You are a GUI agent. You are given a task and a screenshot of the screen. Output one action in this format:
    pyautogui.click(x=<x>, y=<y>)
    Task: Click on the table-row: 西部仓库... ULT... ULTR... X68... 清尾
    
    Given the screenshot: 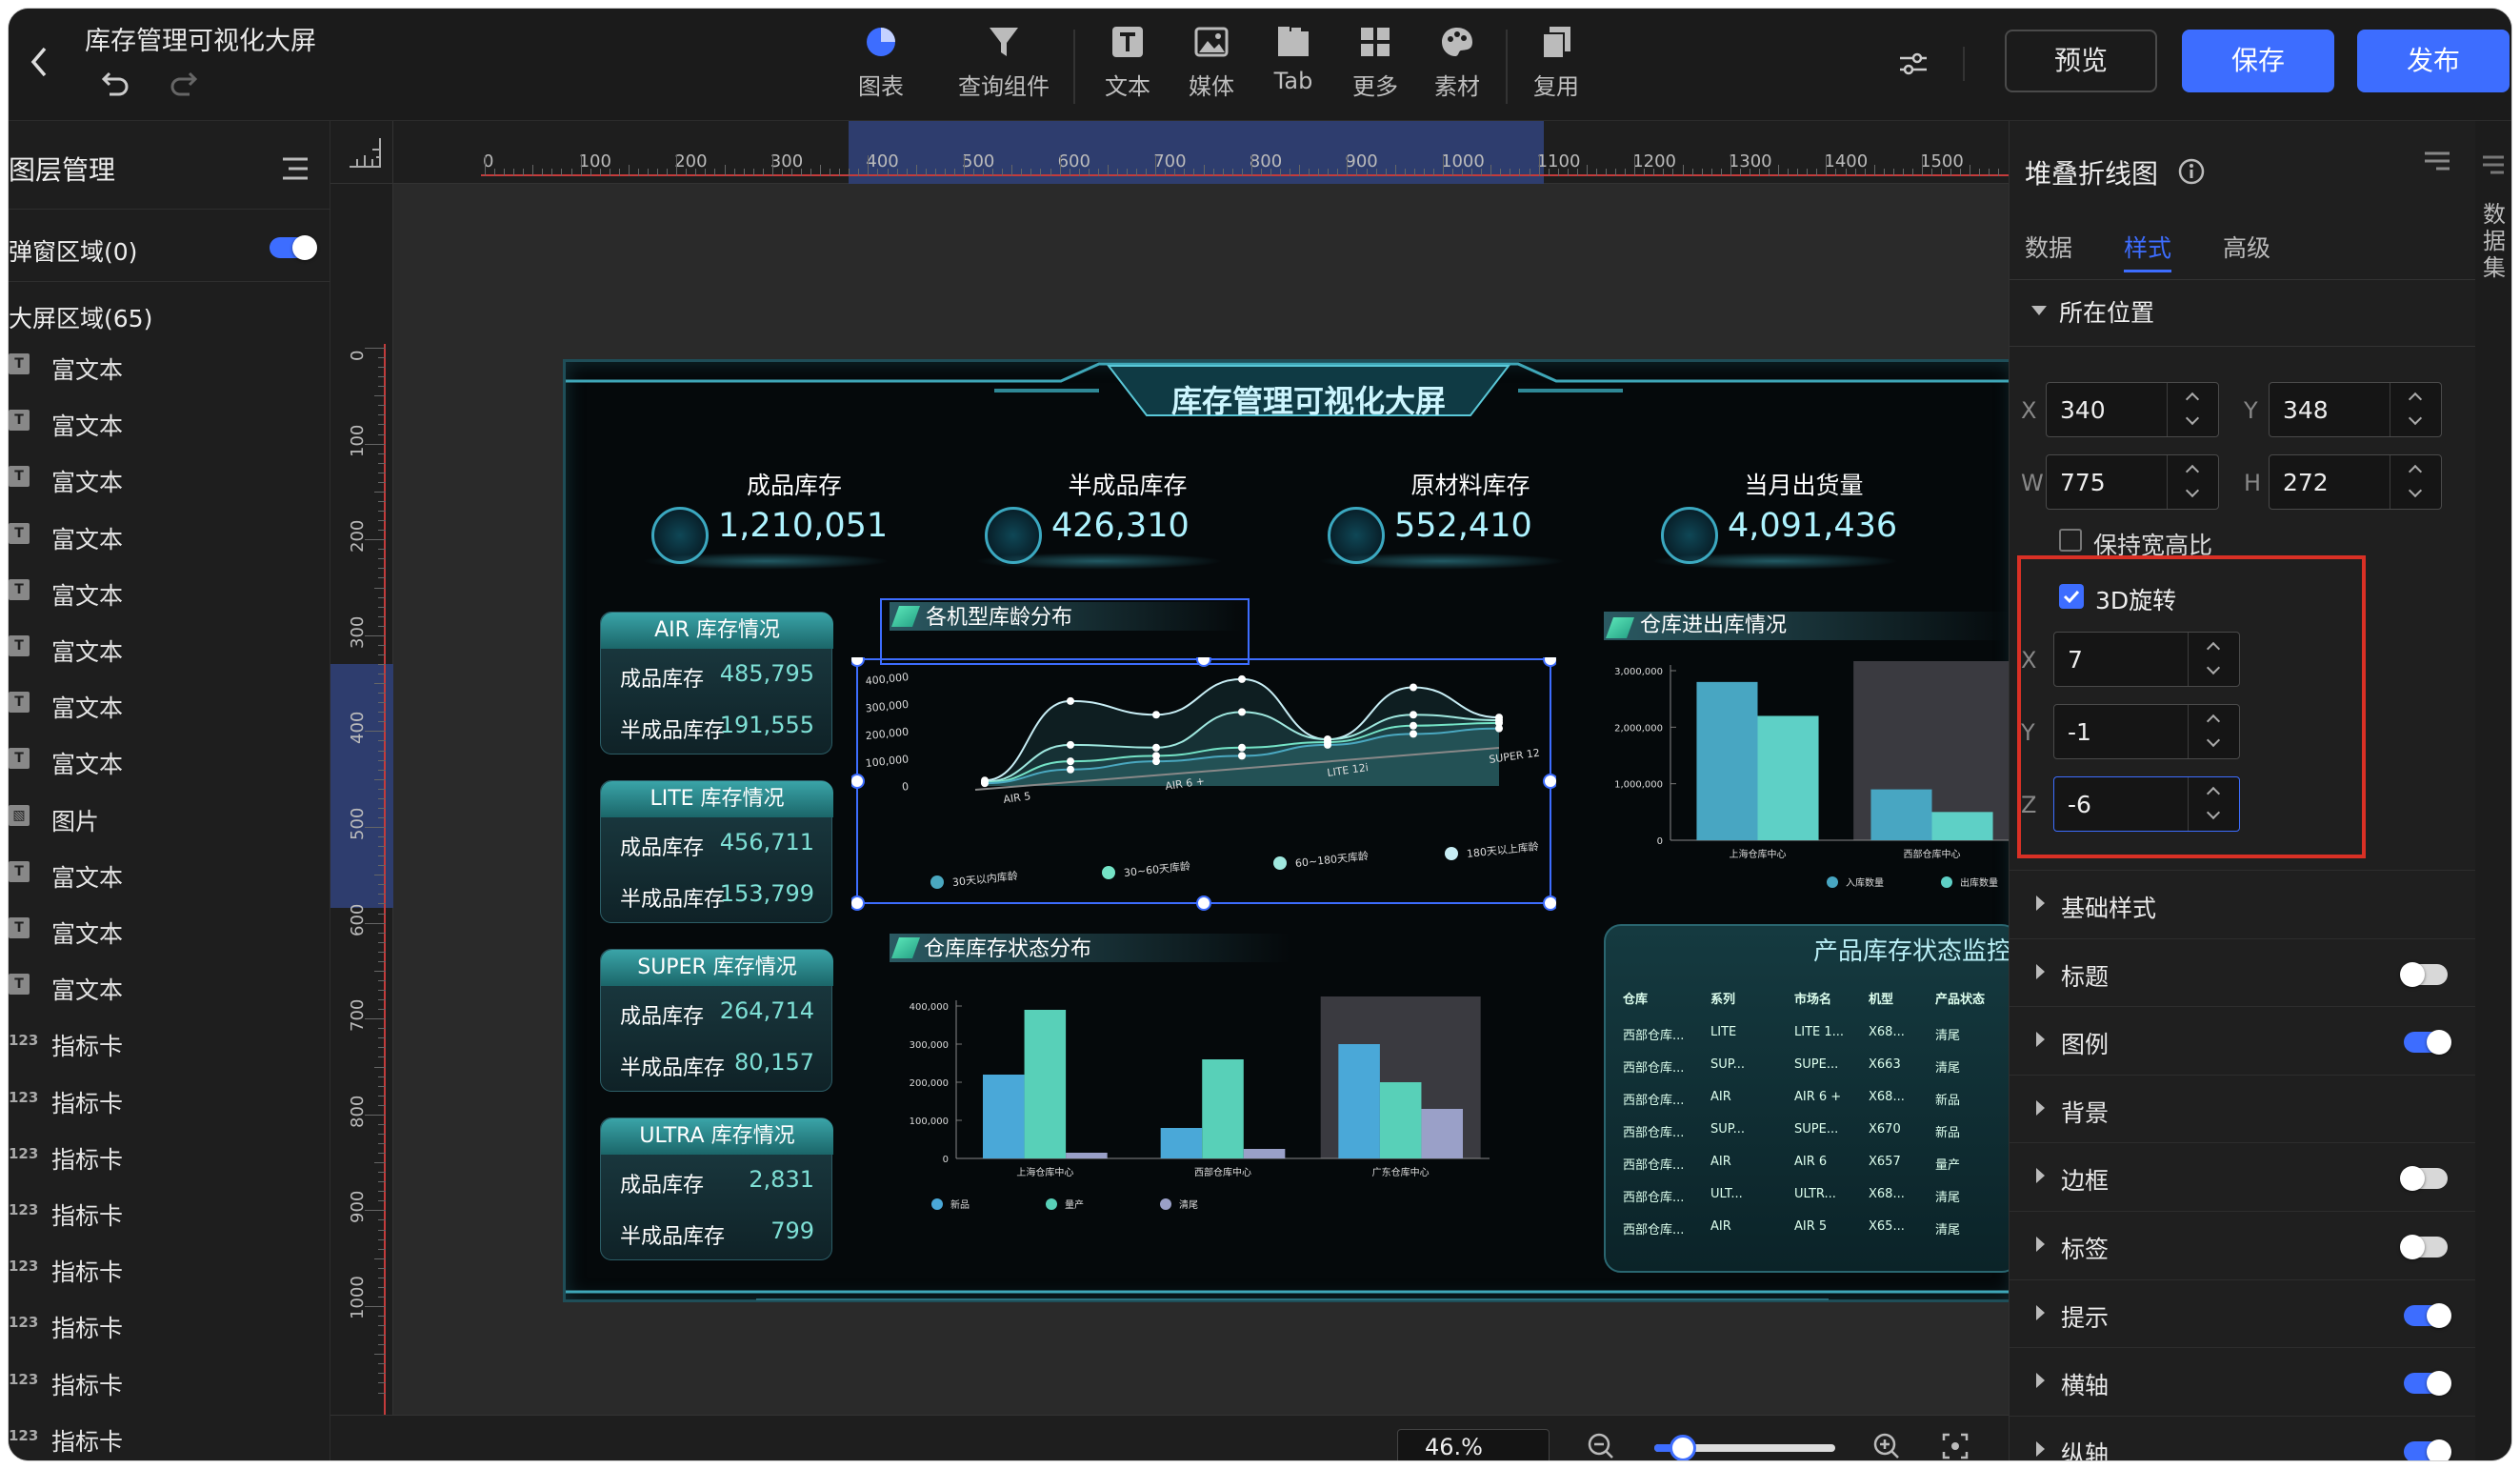 What is the action you would take?
    pyautogui.click(x=1813, y=1197)
    